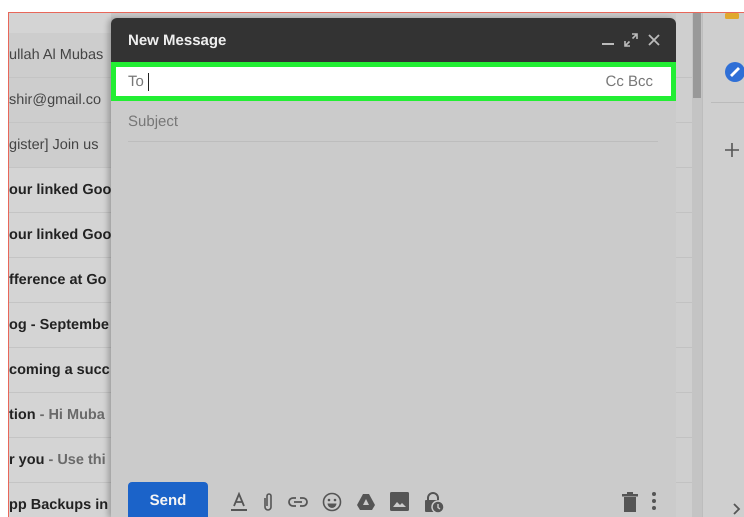  I want to click on email-row: og - Septembe, so click(59, 325).